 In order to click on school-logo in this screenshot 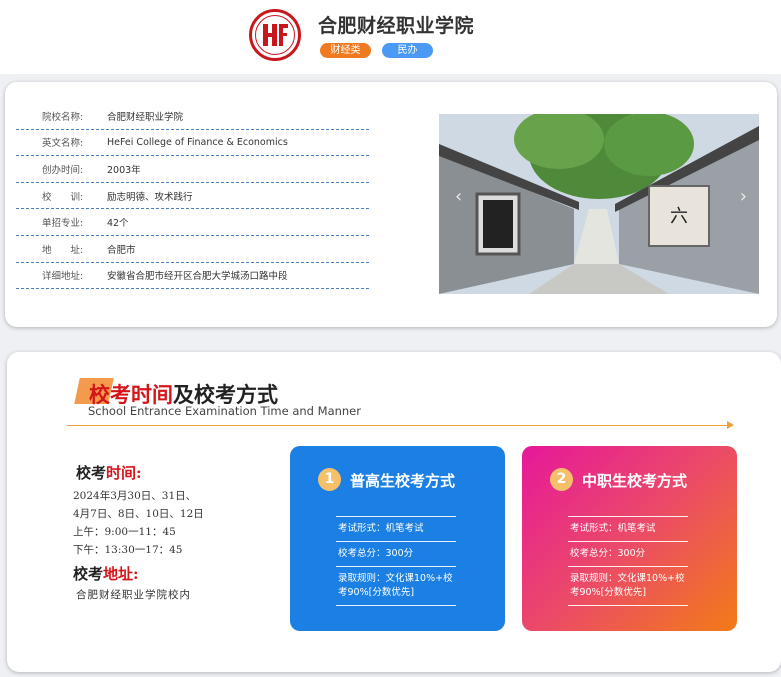, I will do `click(275, 35)`.